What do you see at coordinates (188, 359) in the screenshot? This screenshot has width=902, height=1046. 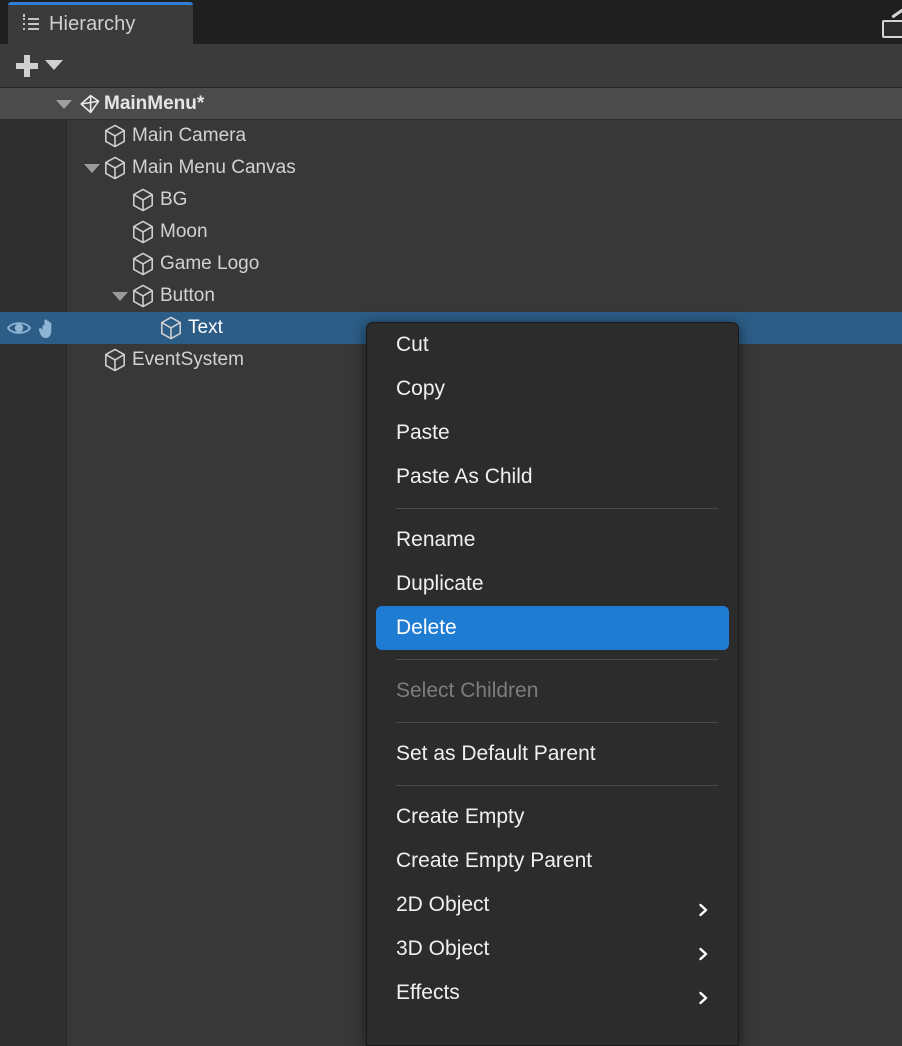 I see `hierarchy-row-label: EventSystem` at bounding box center [188, 359].